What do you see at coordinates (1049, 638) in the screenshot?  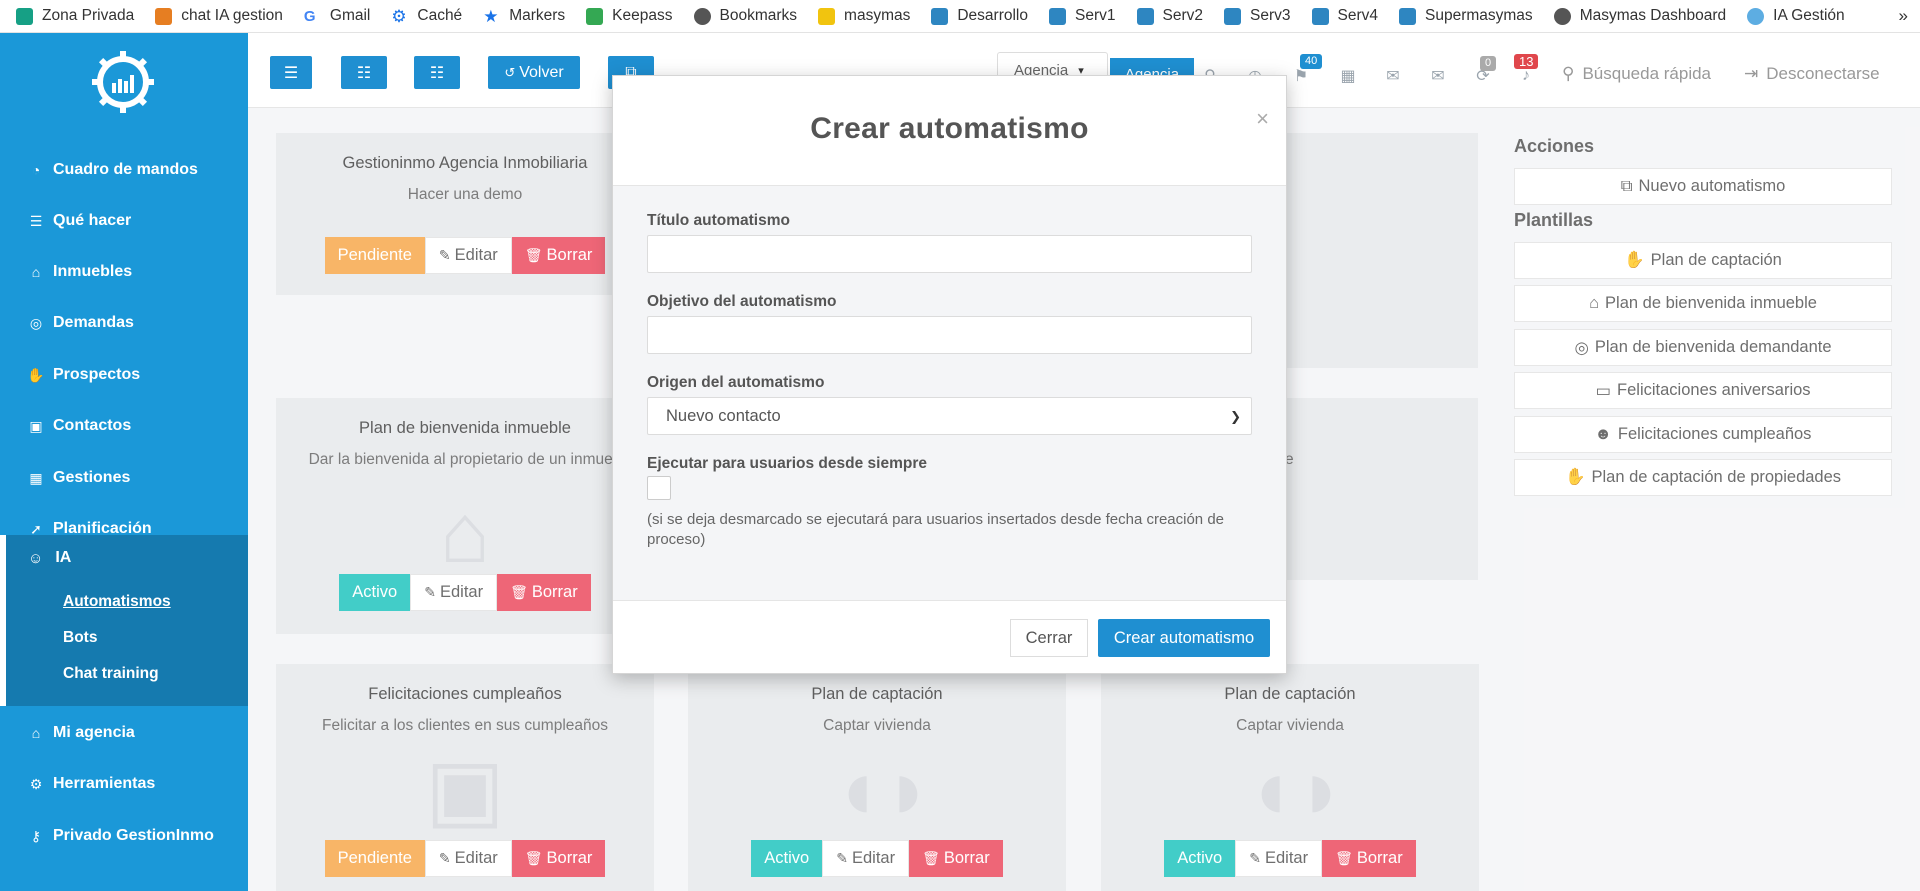 I see `cancel-button: Cerrar` at bounding box center [1049, 638].